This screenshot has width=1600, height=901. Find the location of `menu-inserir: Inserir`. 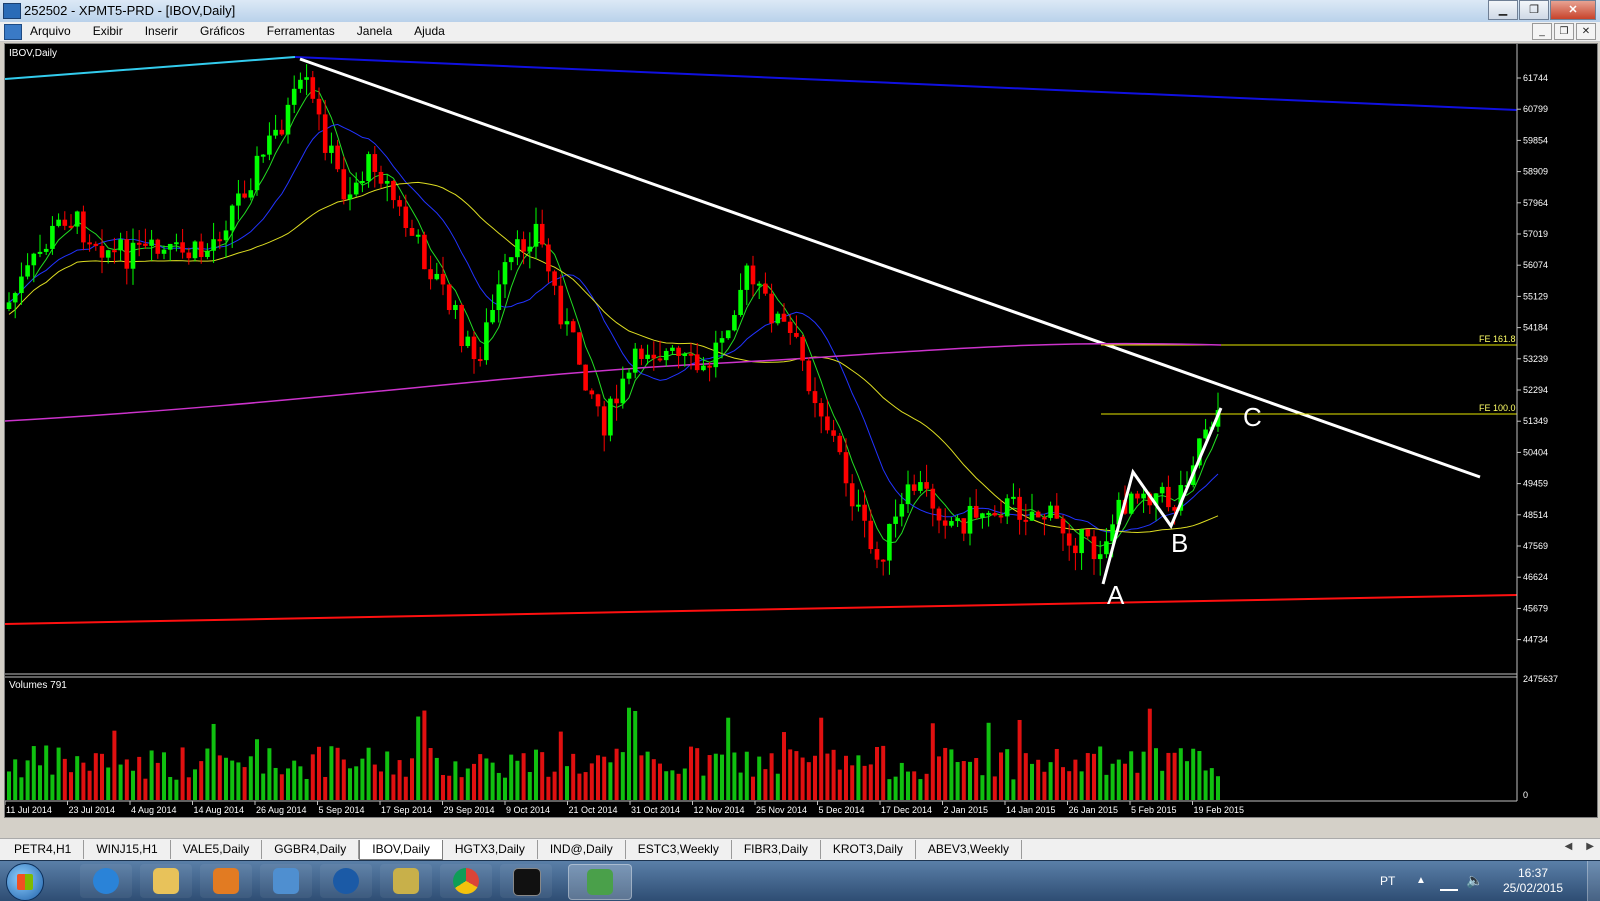

menu-inserir: Inserir is located at coordinates (161, 31).